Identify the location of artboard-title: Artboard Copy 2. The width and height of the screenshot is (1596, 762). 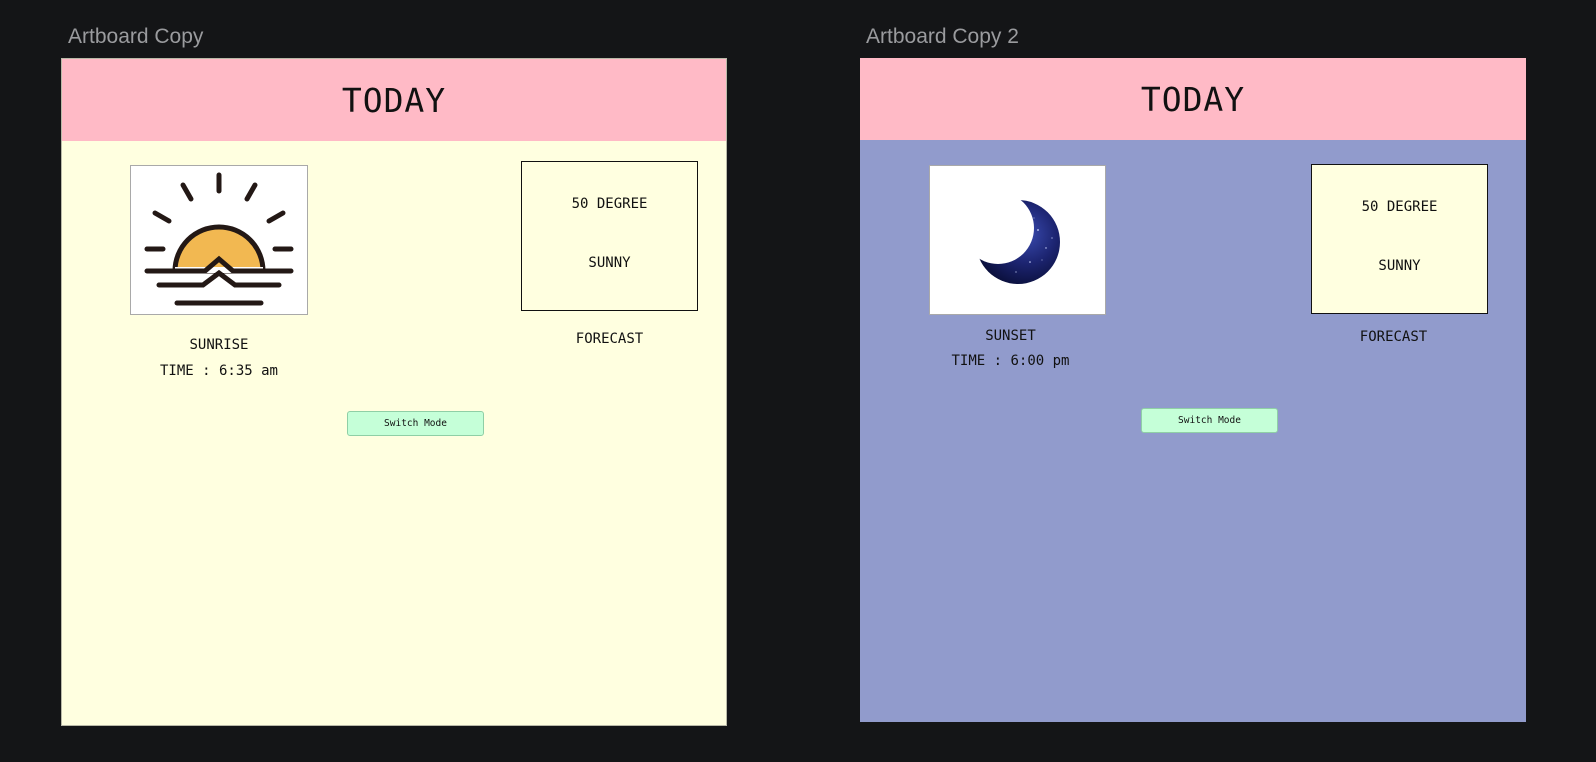
(942, 36).